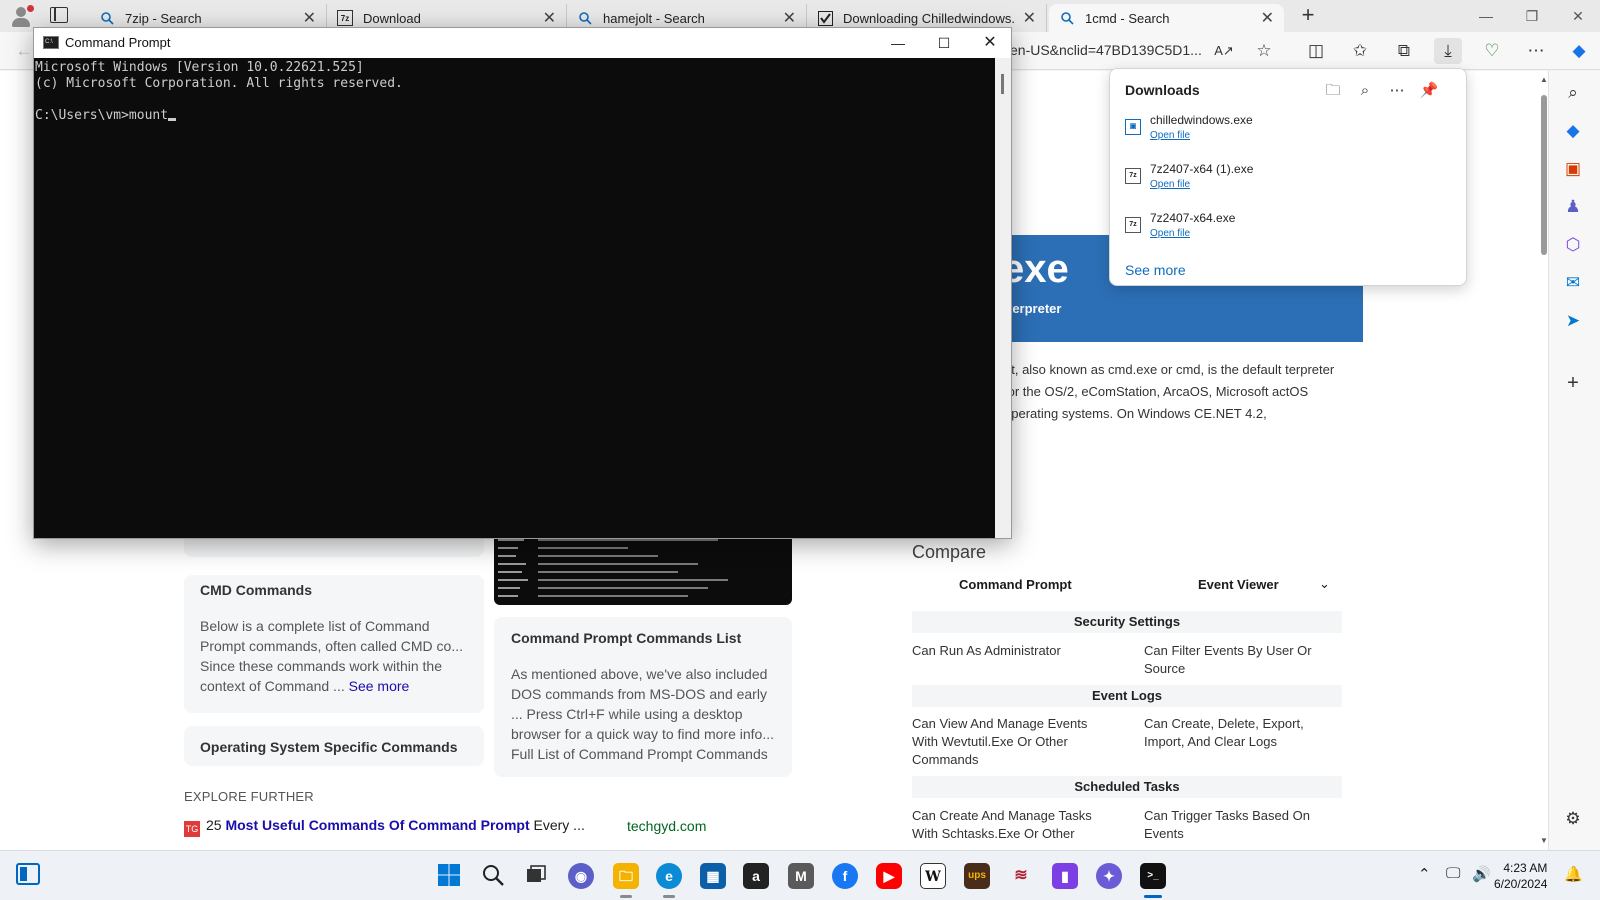  I want to click on compare-right-cell: Can Filter Events By User Or Source, so click(1228, 659).